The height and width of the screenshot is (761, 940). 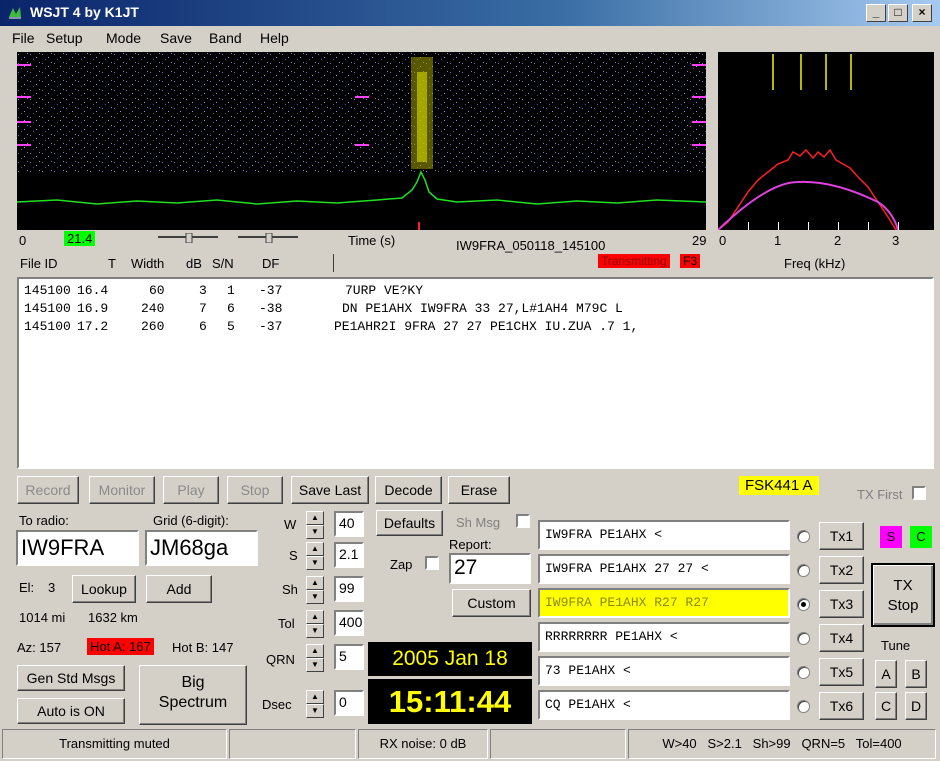 I want to click on param-s-value: 2.1, so click(x=349, y=555).